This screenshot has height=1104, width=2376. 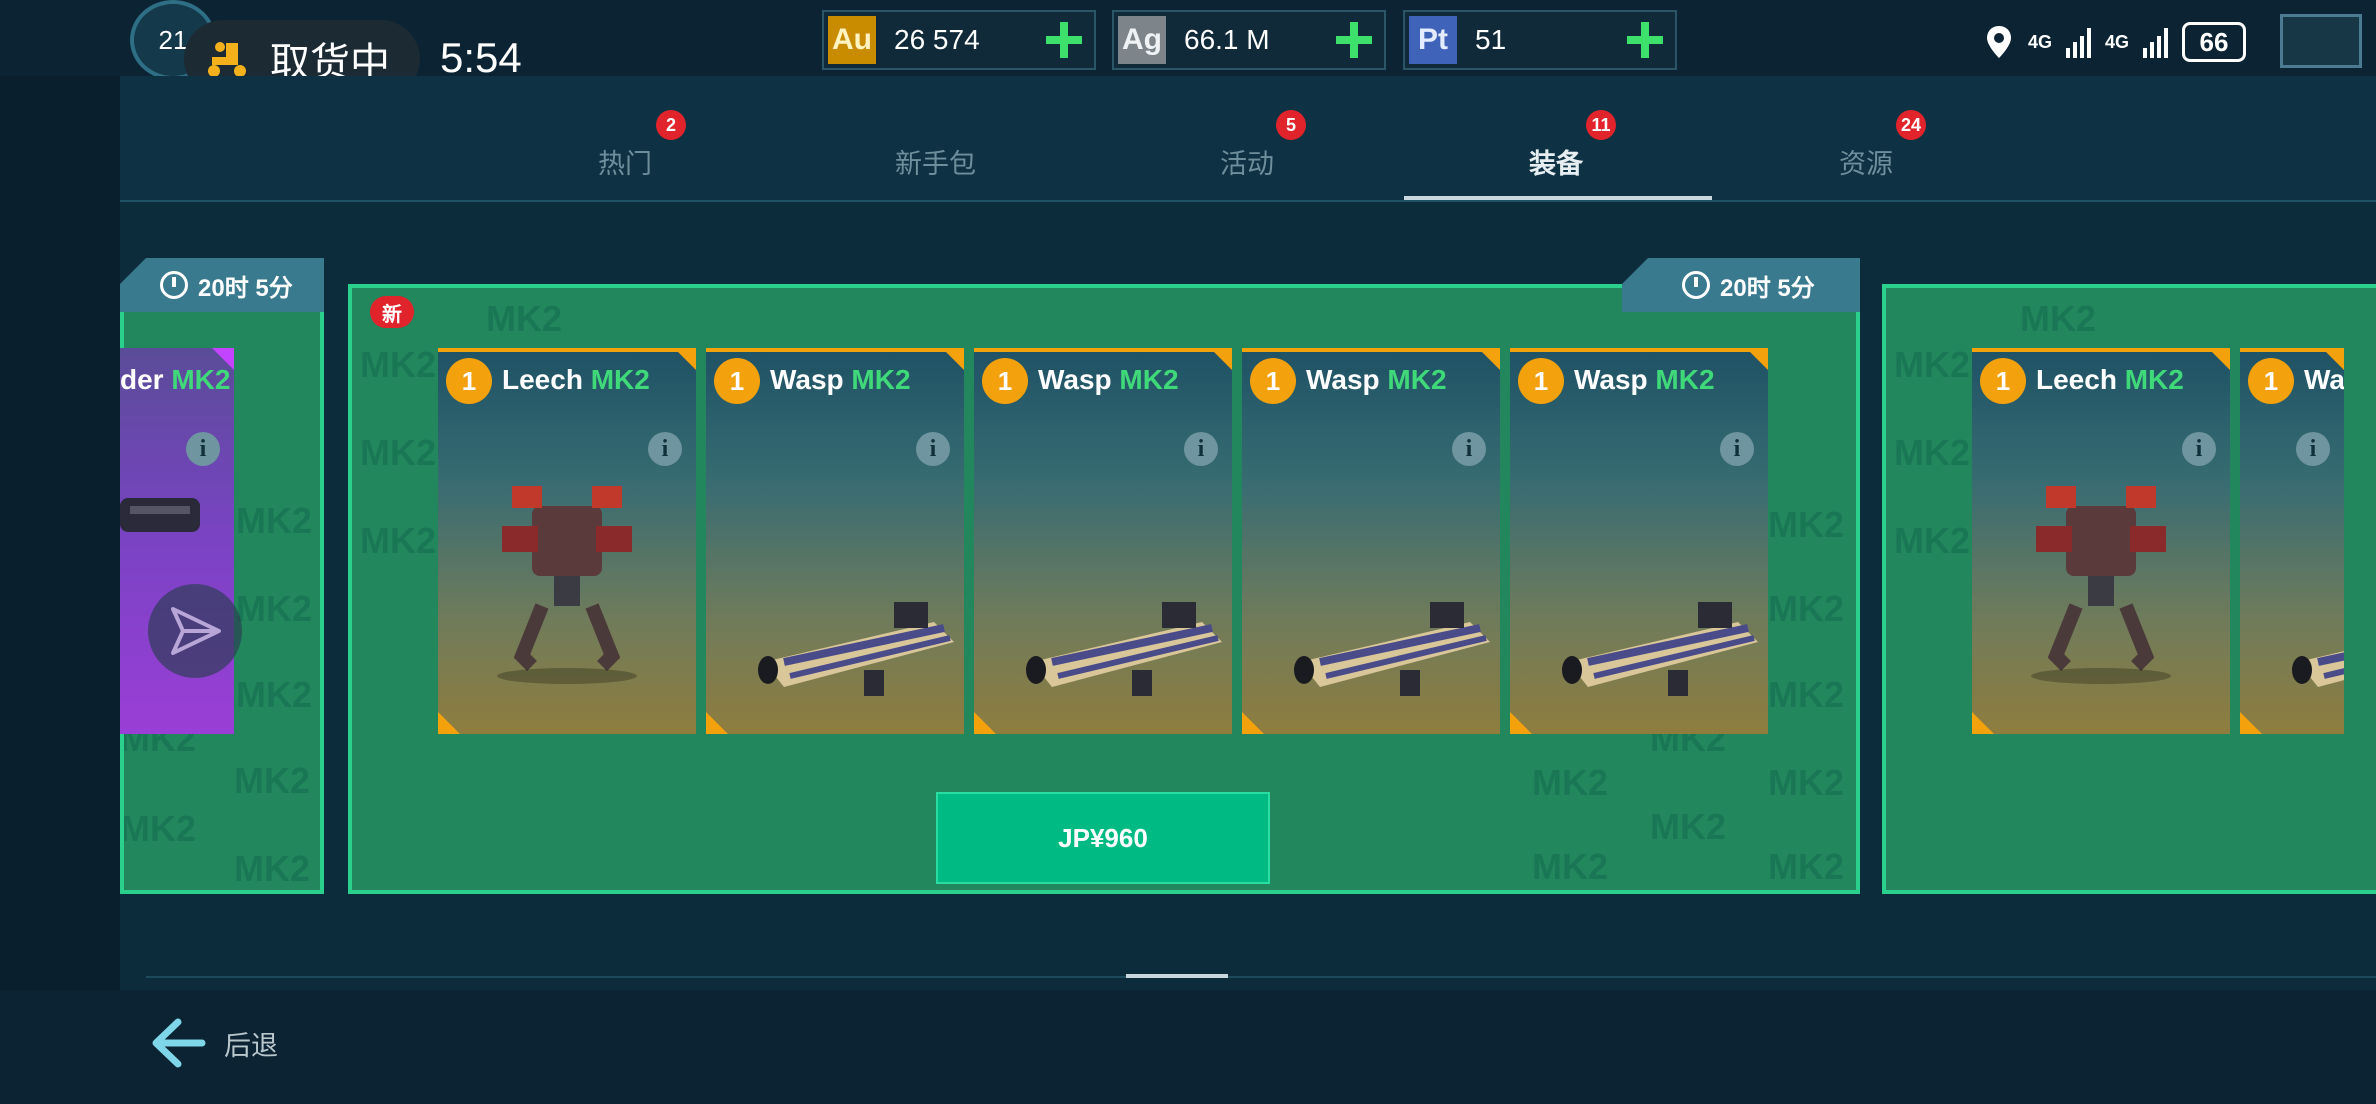 What do you see at coordinates (201, 379) in the screenshot?
I see `card-mk: MK2` at bounding box center [201, 379].